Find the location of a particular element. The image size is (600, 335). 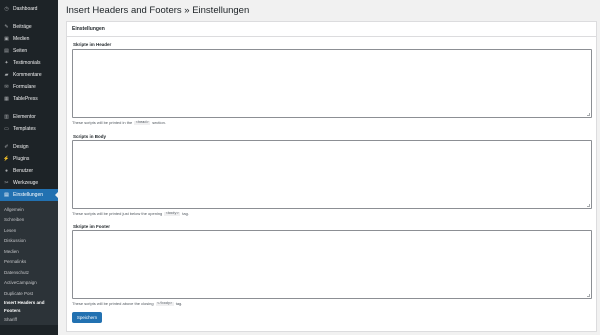

pin-icon: ✎ is located at coordinates (6, 27).